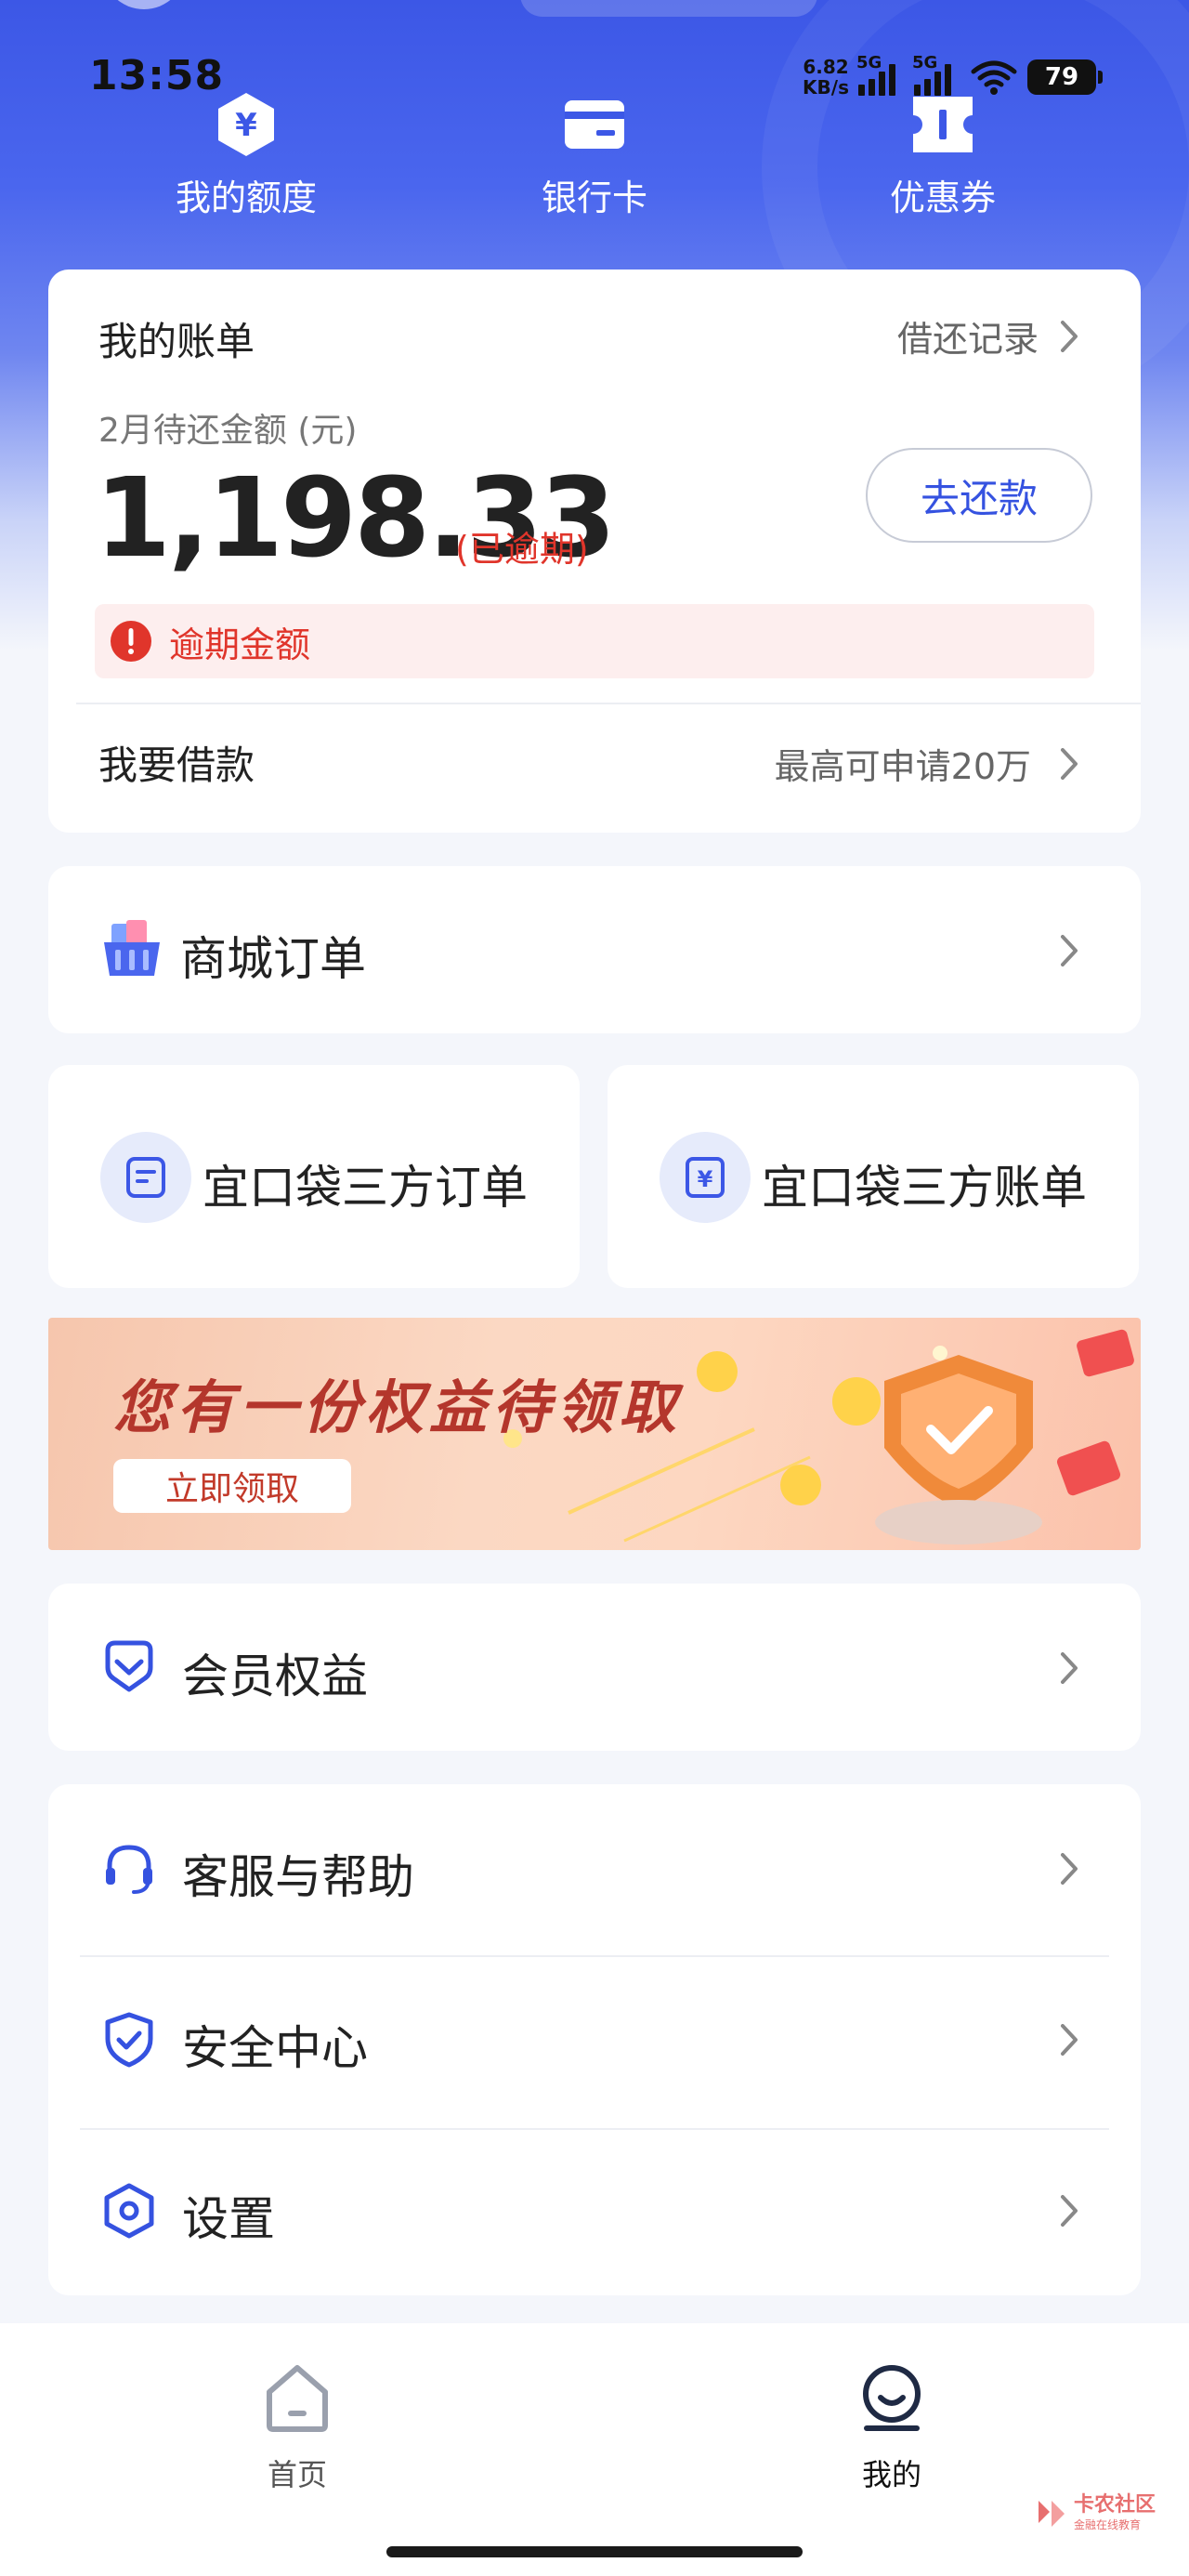  Describe the element at coordinates (298, 1877) in the screenshot. I see `customer-service-label: 客服与帮助` at that location.